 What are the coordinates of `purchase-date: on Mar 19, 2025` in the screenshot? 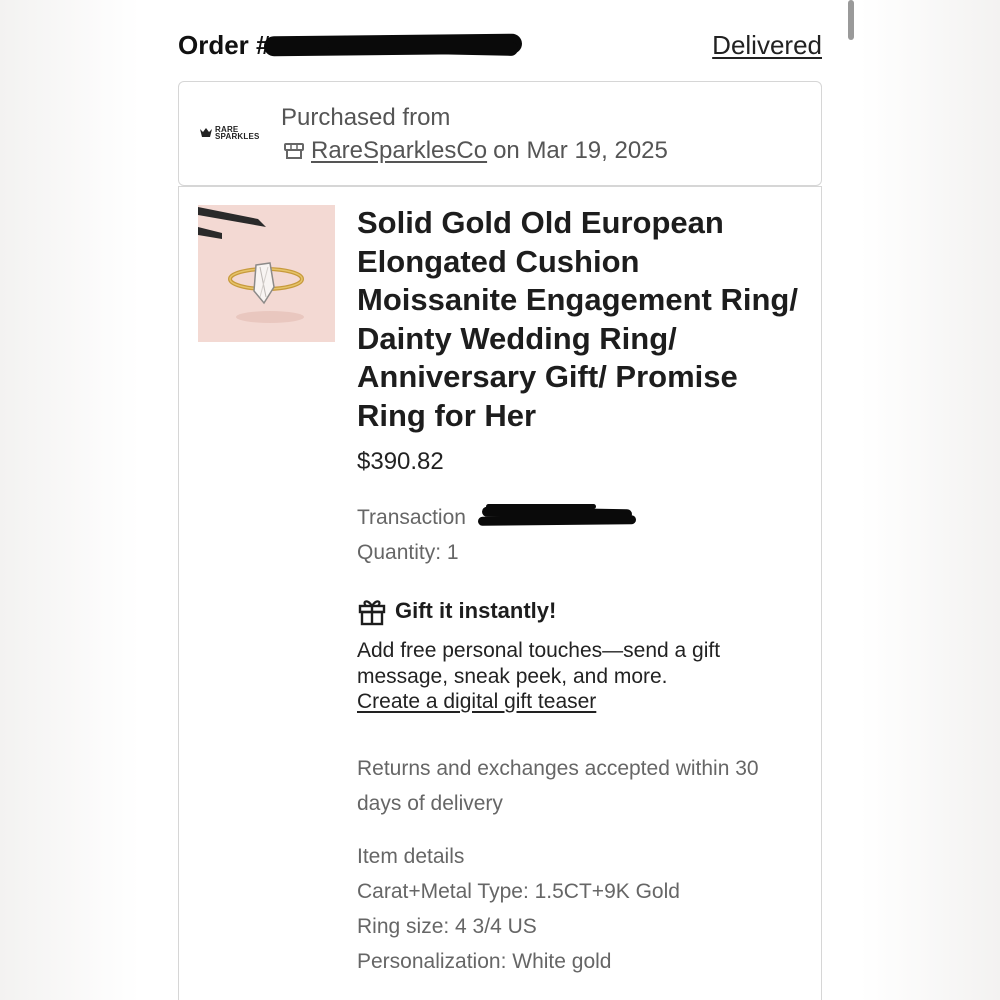 It's located at (580, 150).